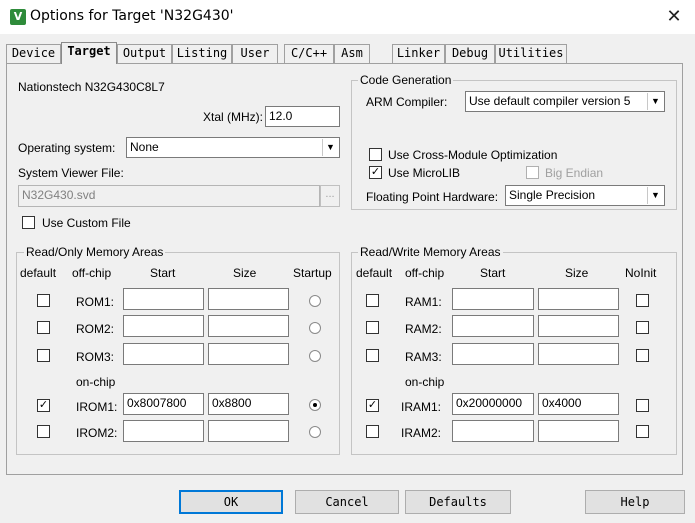  Describe the element at coordinates (202, 53) in the screenshot. I see `tab-listing: Listing` at that location.